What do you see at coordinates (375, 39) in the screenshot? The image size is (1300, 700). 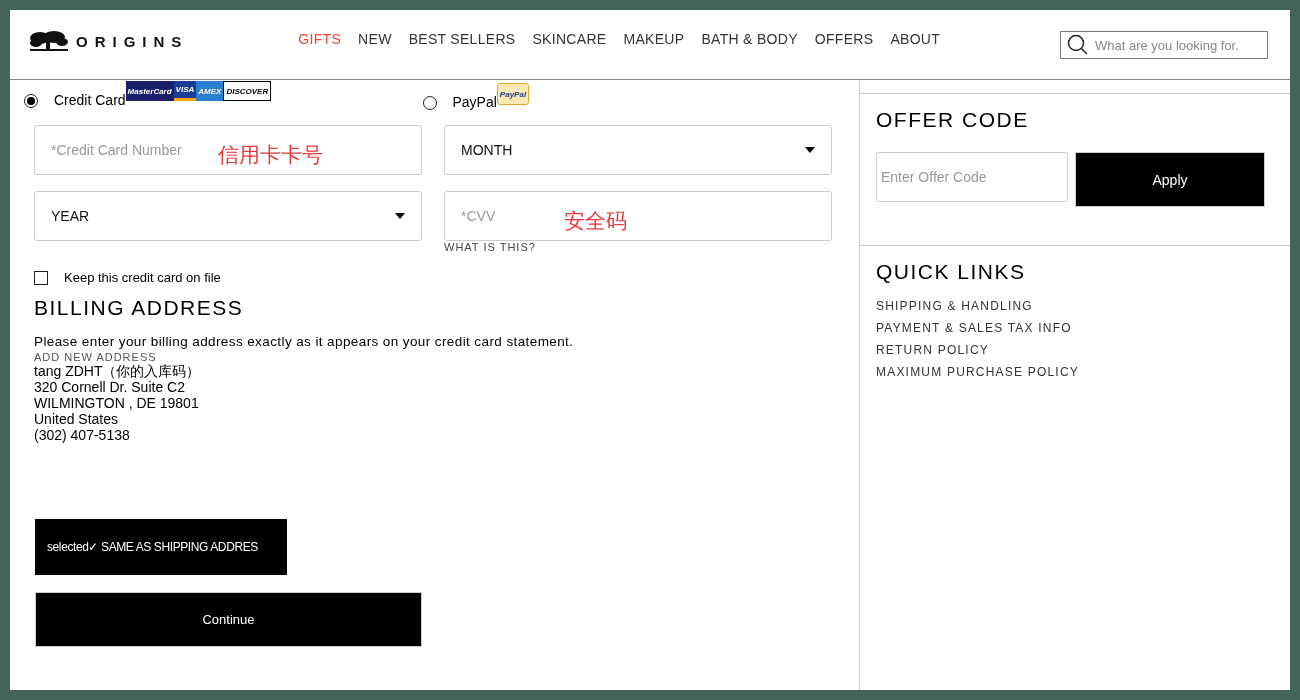 I see `nav-link: NEW` at bounding box center [375, 39].